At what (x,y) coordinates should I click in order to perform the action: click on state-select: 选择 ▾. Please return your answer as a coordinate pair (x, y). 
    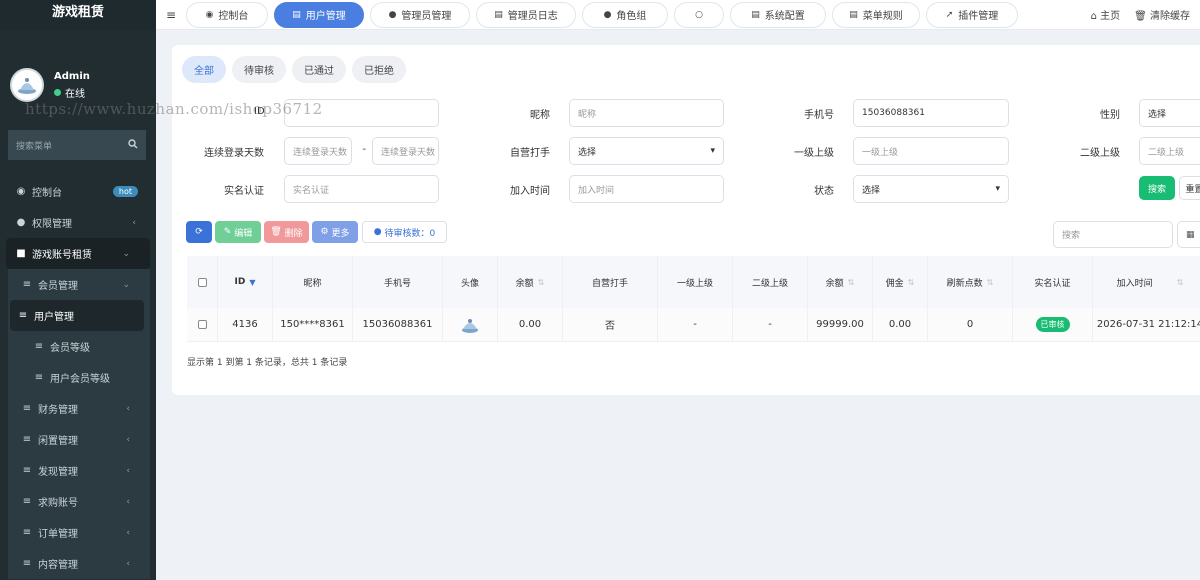
    Looking at the image, I should click on (931, 189).